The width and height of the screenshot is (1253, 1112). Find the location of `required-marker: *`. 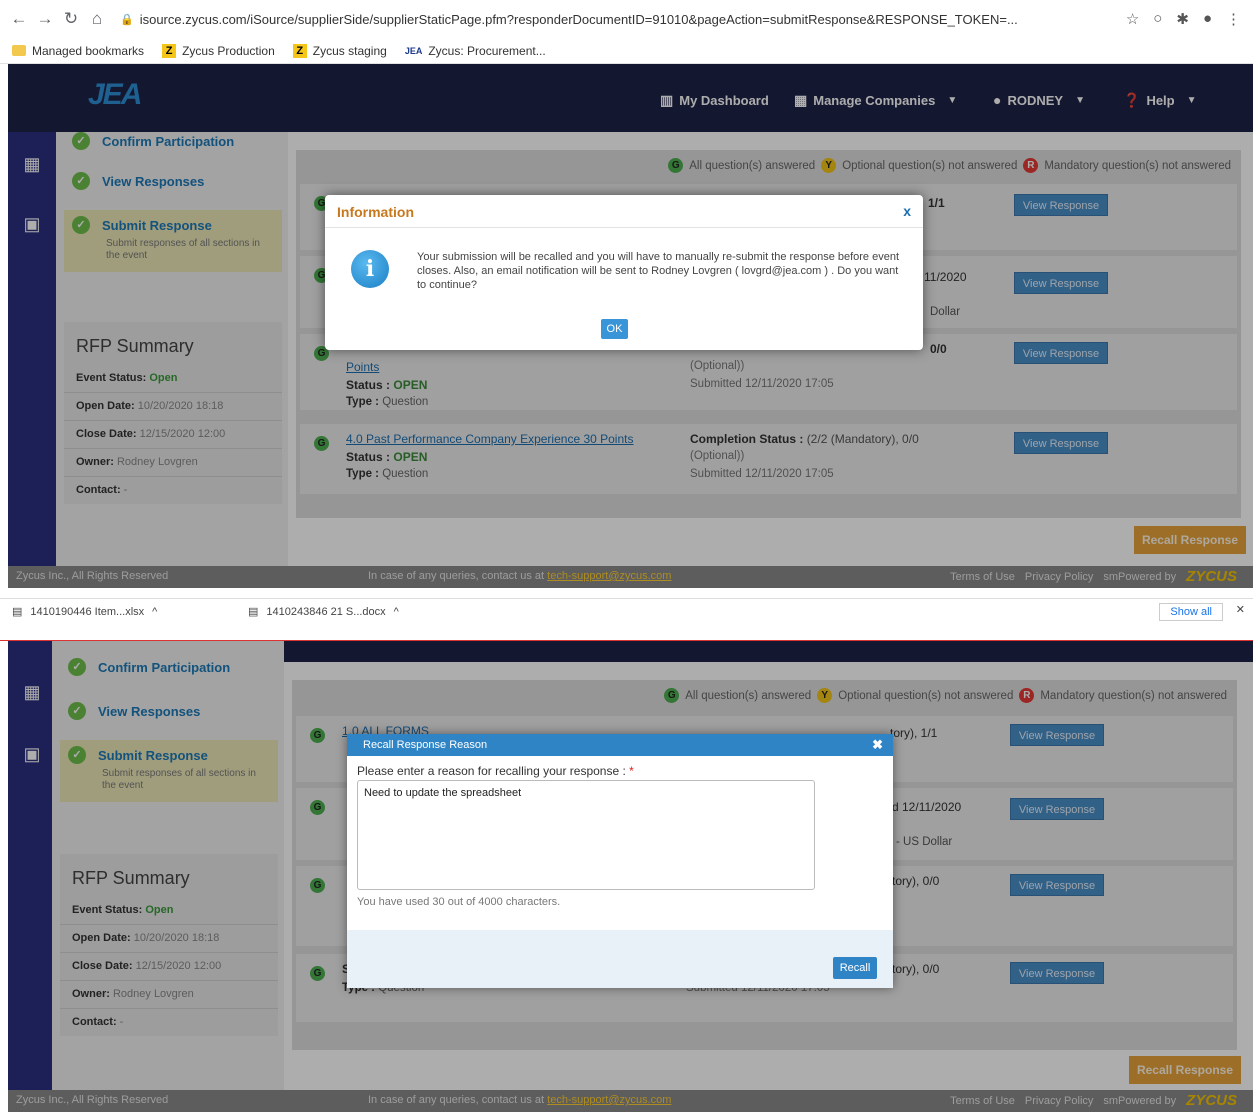

required-marker: * is located at coordinates (631, 771).